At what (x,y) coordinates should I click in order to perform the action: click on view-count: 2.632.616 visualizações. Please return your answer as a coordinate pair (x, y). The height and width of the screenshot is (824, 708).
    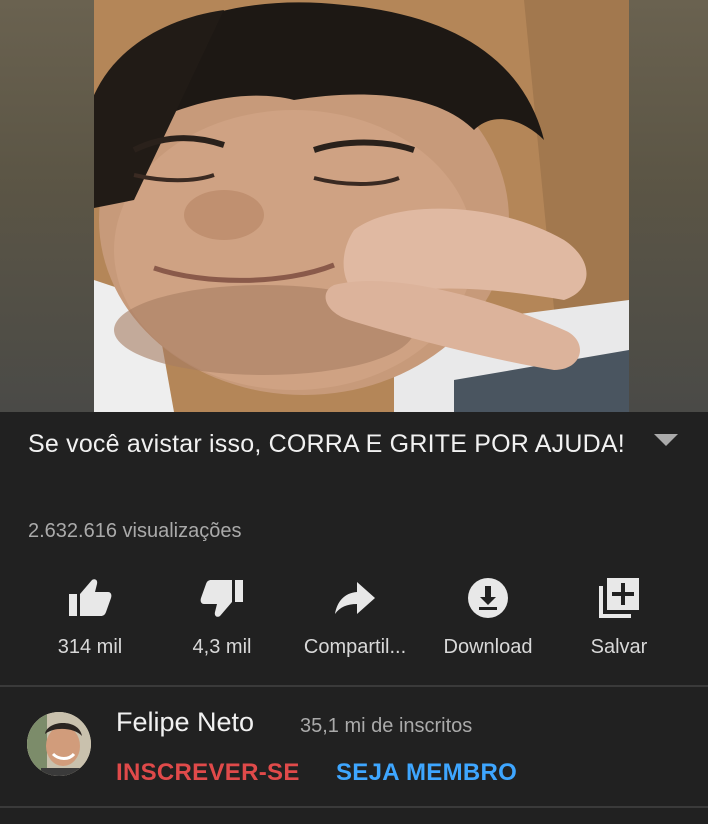
    Looking at the image, I should click on (135, 531).